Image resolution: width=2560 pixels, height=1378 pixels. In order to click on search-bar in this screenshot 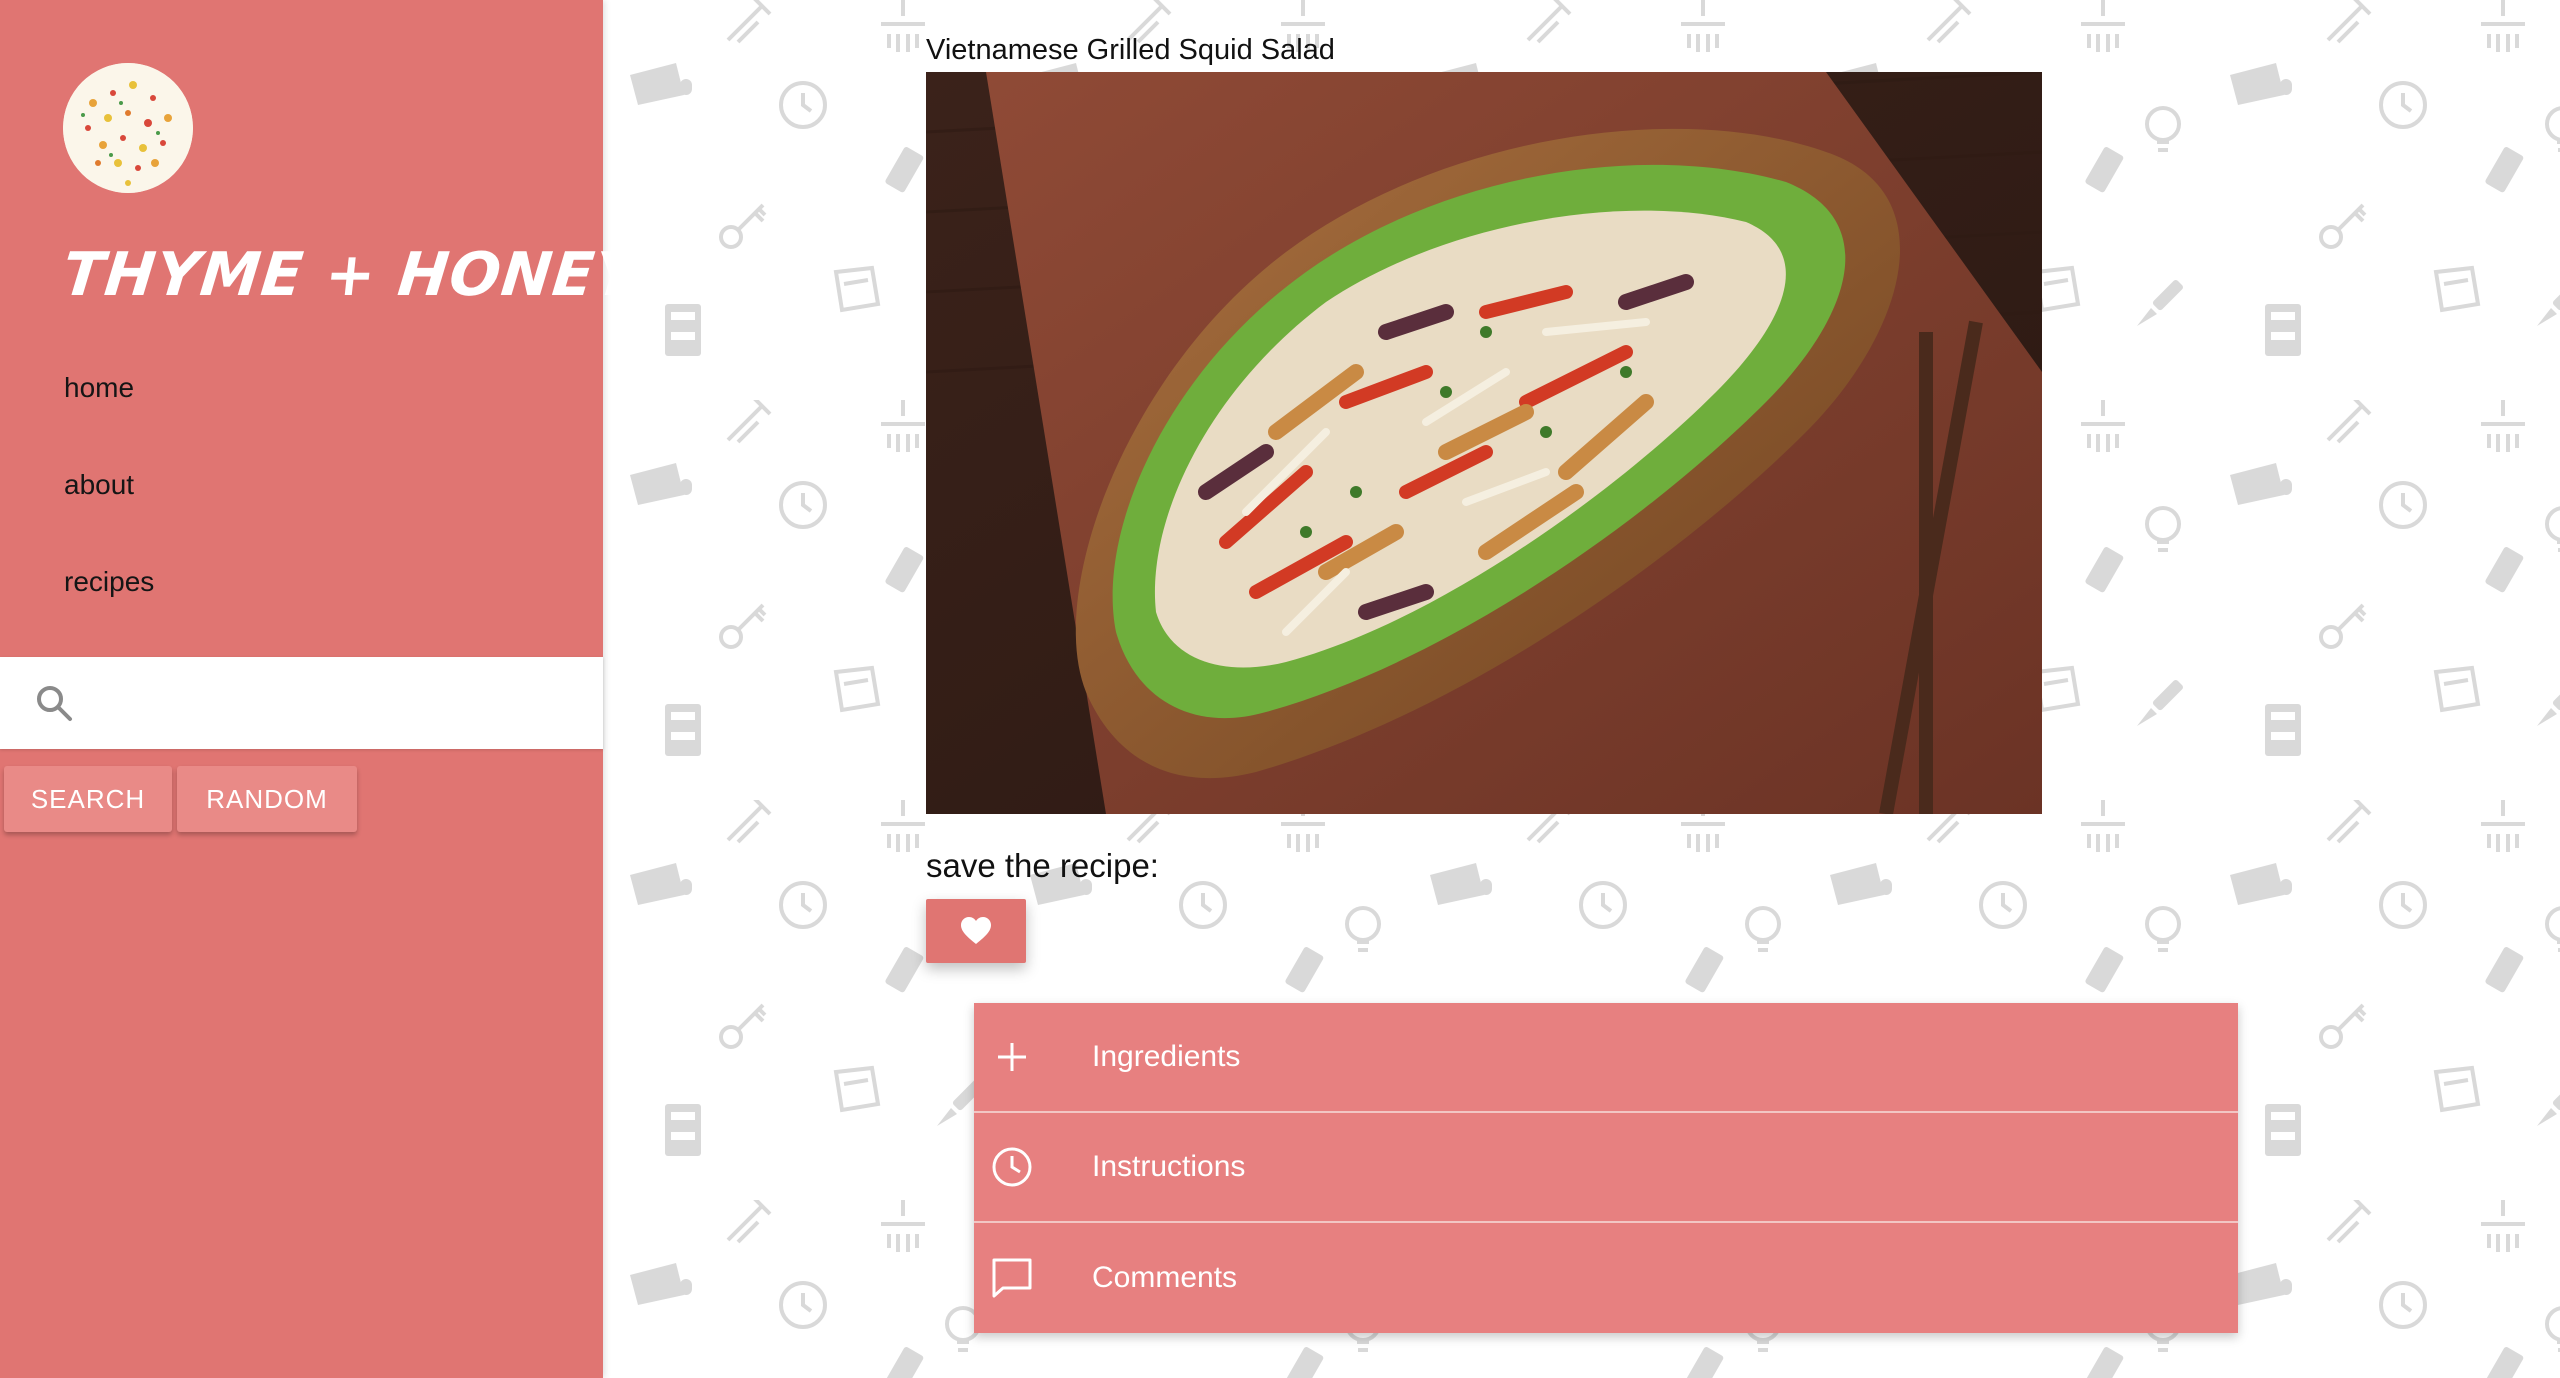, I will do `click(301, 703)`.